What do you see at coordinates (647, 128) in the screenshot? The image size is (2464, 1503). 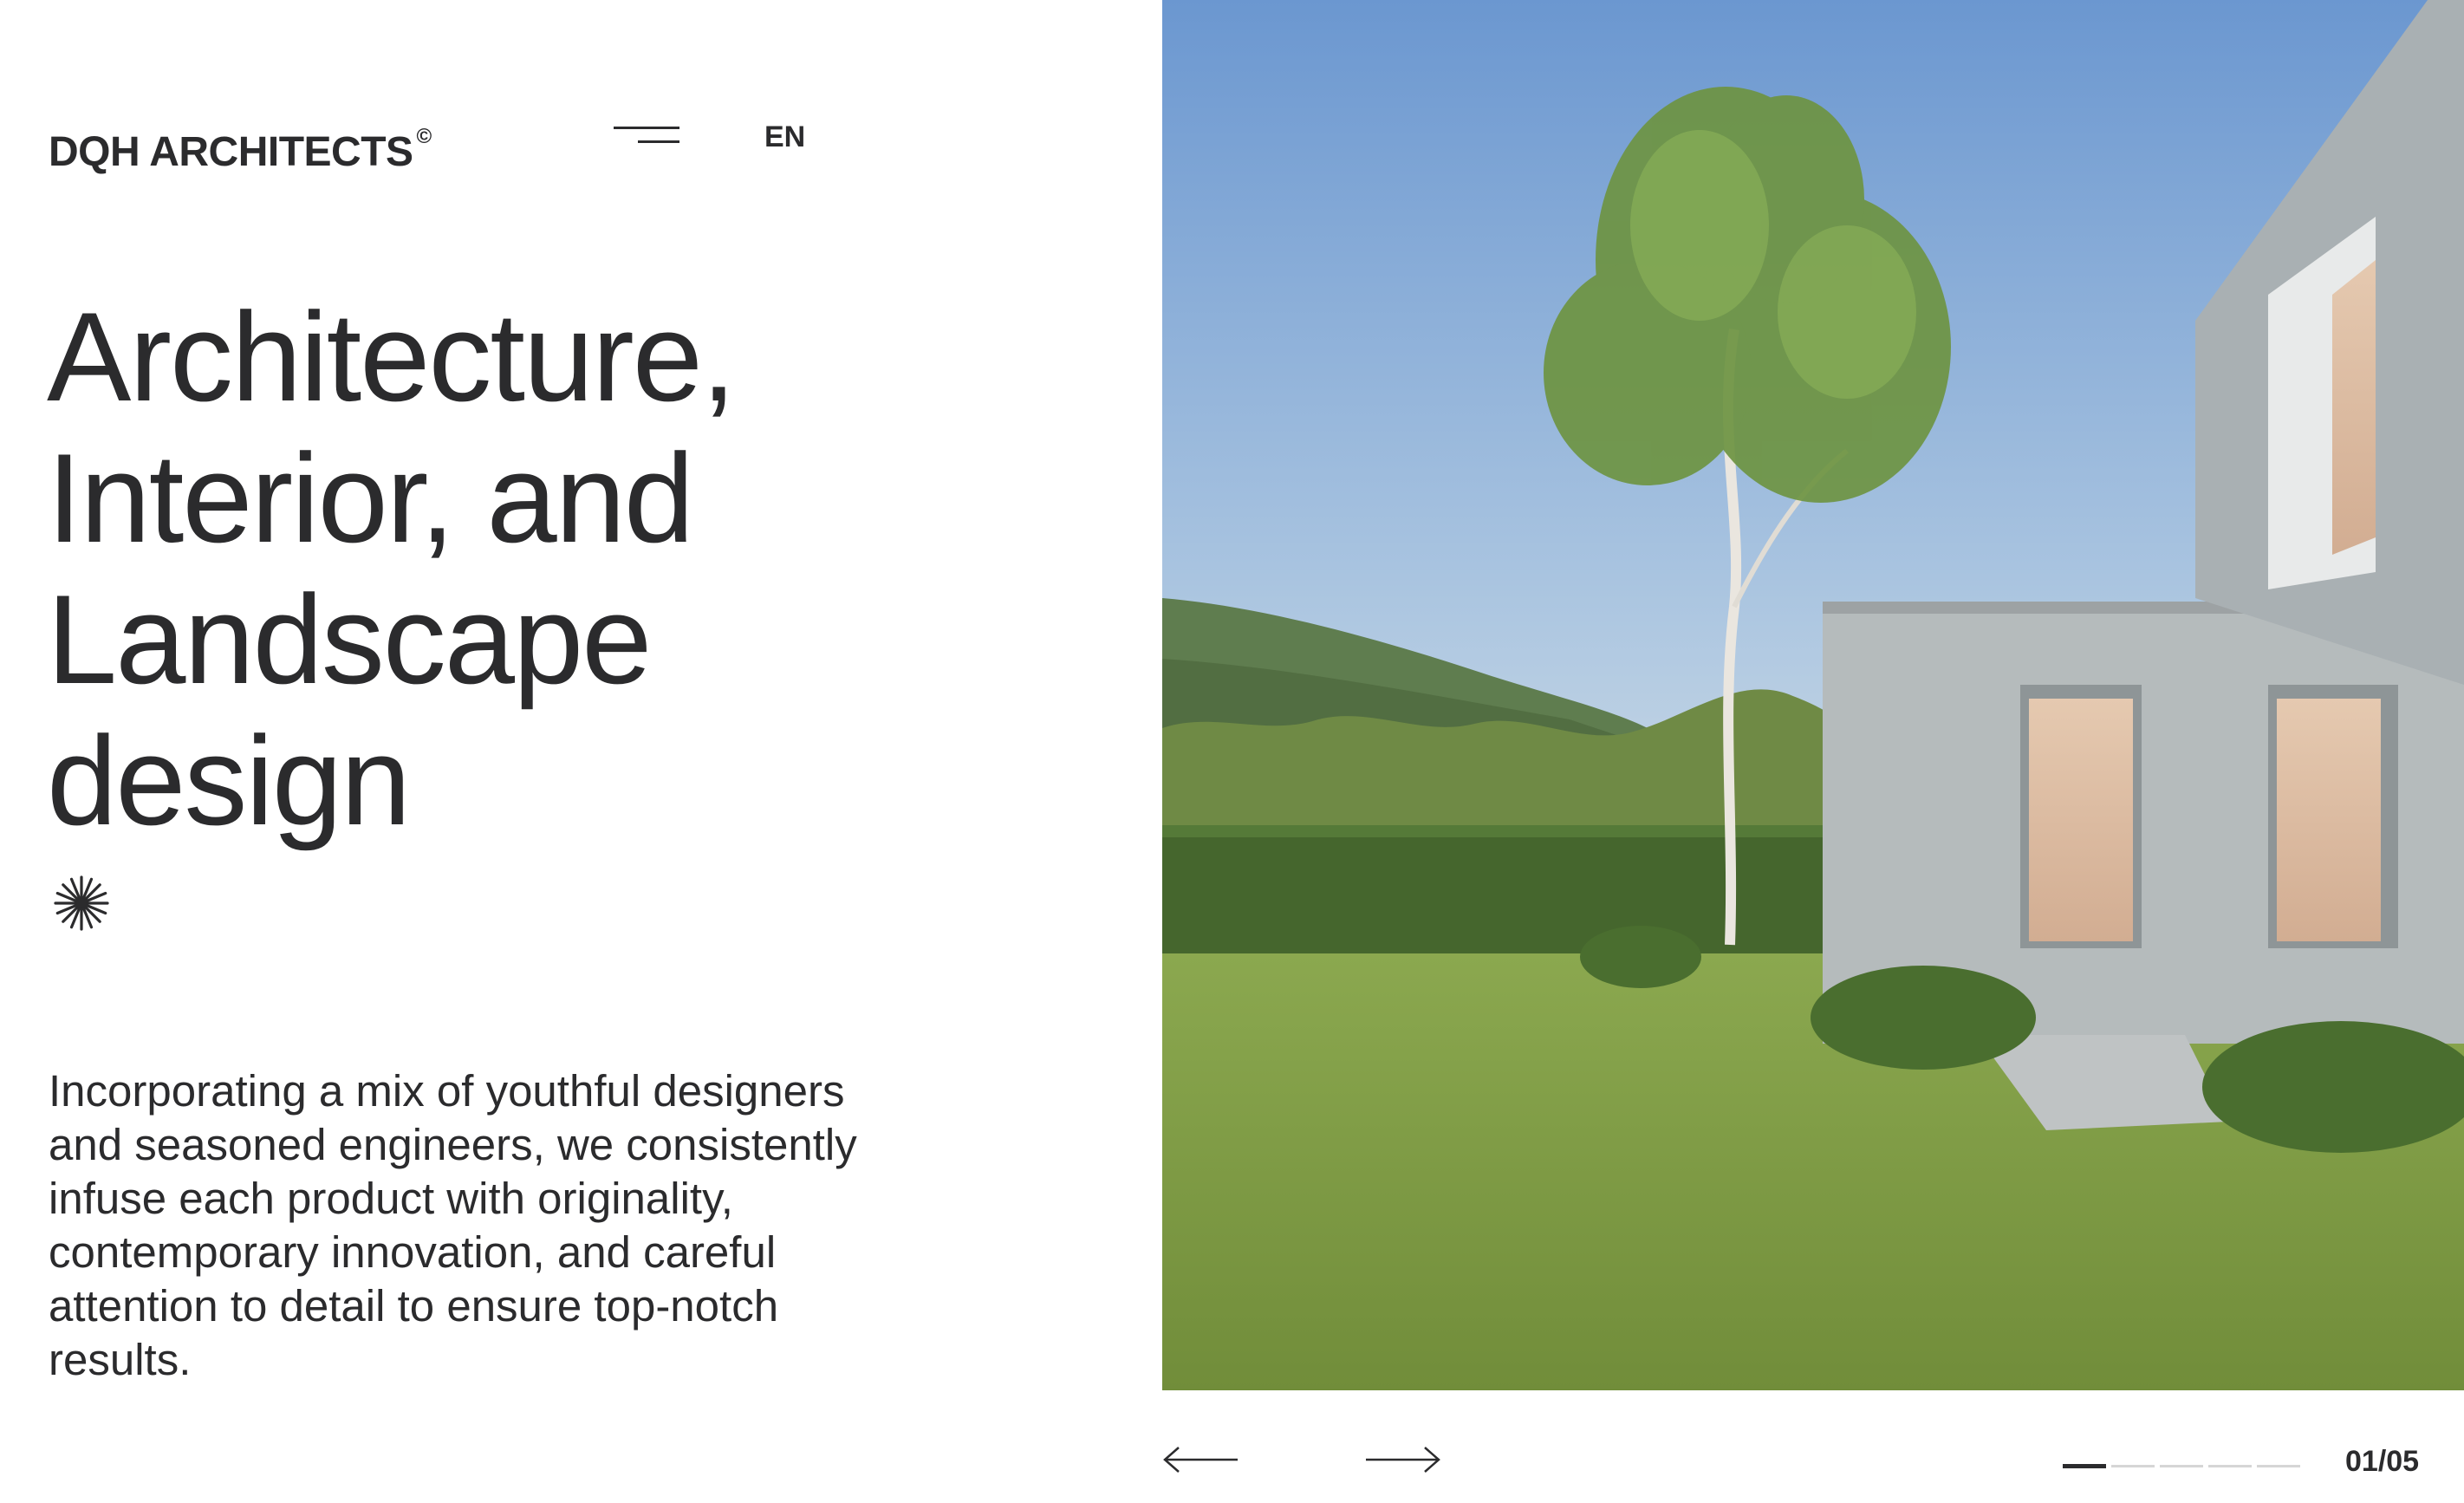 I see `menu-line-top` at bounding box center [647, 128].